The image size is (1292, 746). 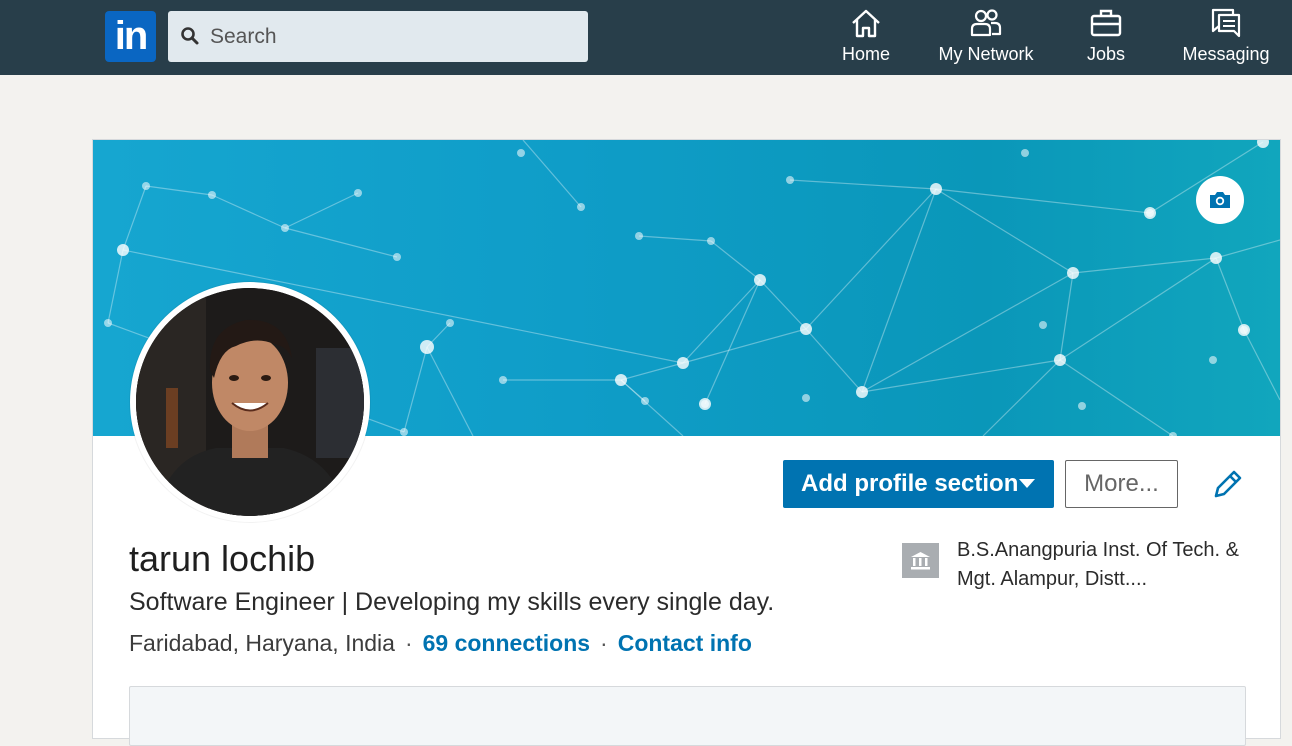 I want to click on messaging-icon, so click(x=1226, y=23).